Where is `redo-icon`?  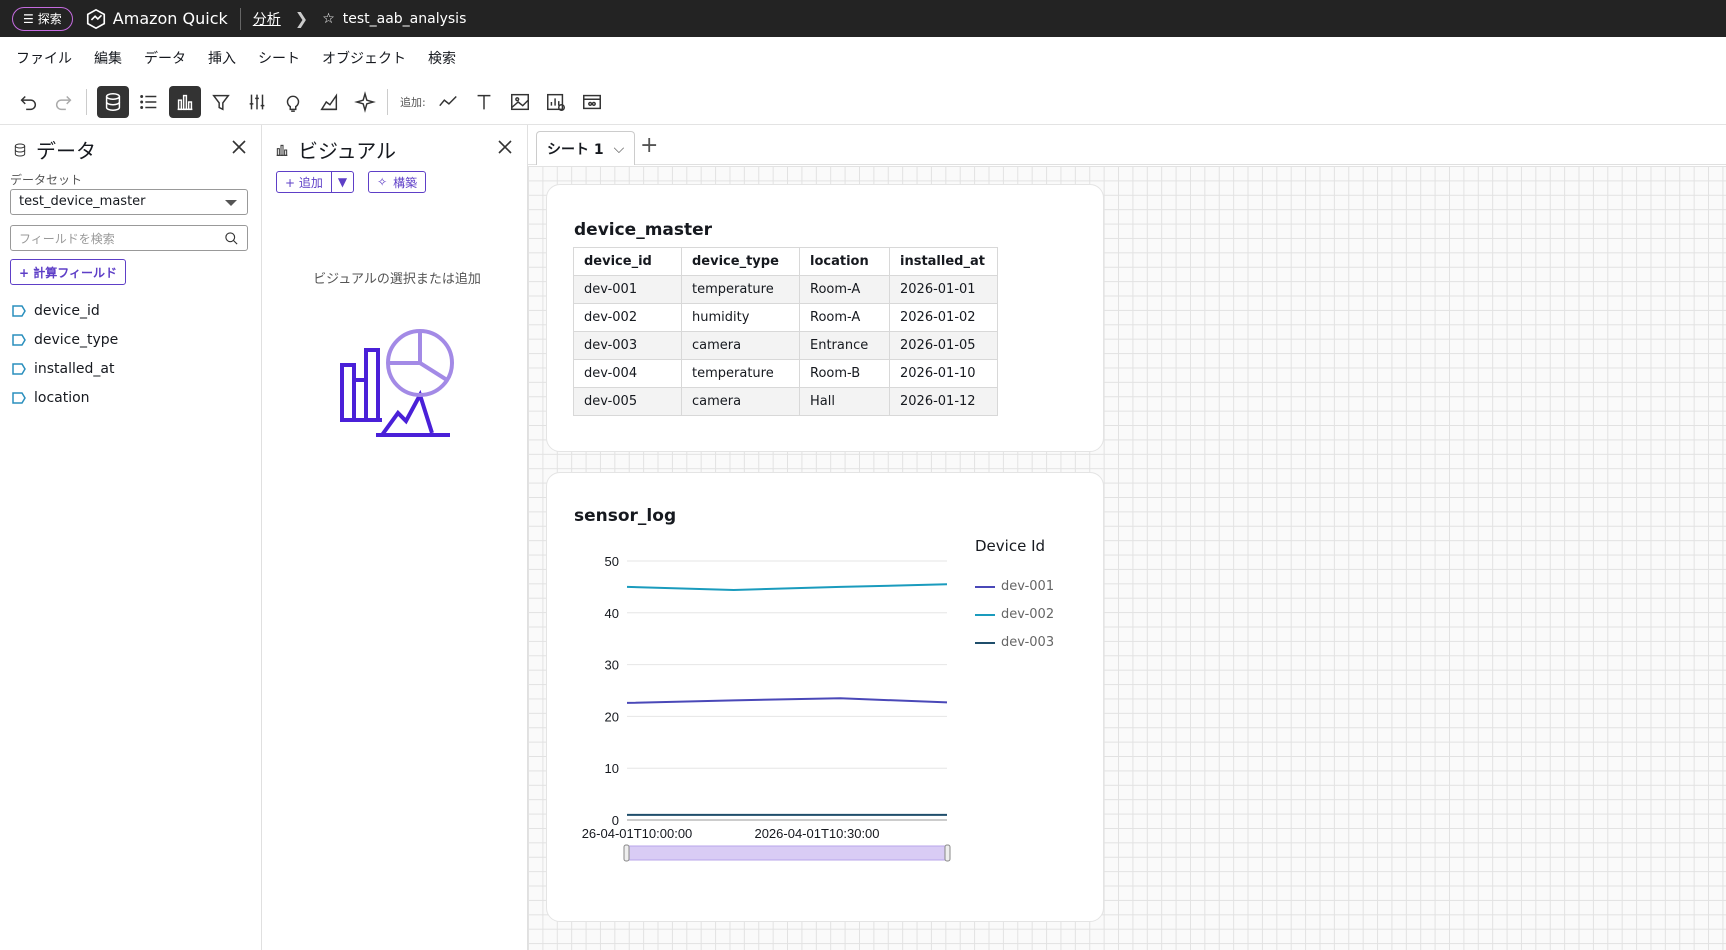
redo-icon is located at coordinates (64, 102).